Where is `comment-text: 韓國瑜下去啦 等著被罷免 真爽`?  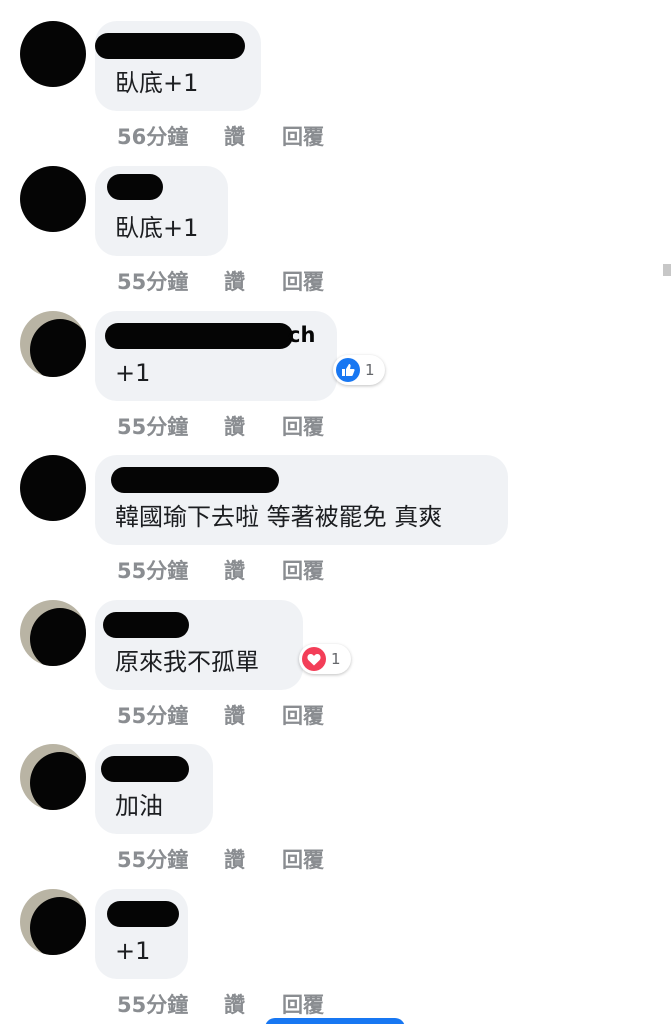 comment-text: 韓國瑜下去啦 等著被罷免 真爽 is located at coordinates (279, 517).